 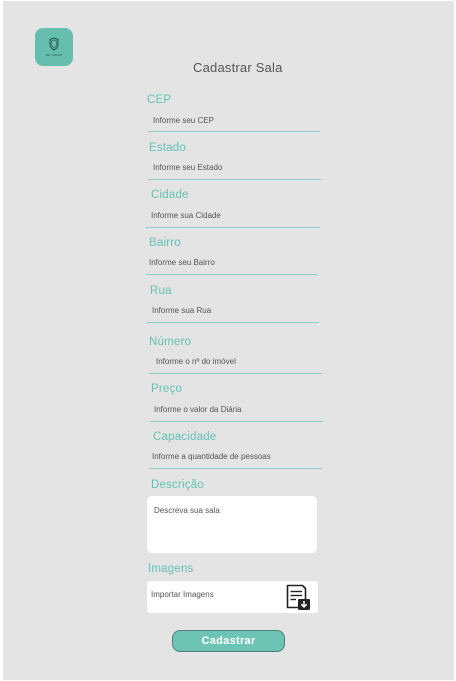 What do you see at coordinates (170, 342) in the screenshot?
I see `numero-label: Número` at bounding box center [170, 342].